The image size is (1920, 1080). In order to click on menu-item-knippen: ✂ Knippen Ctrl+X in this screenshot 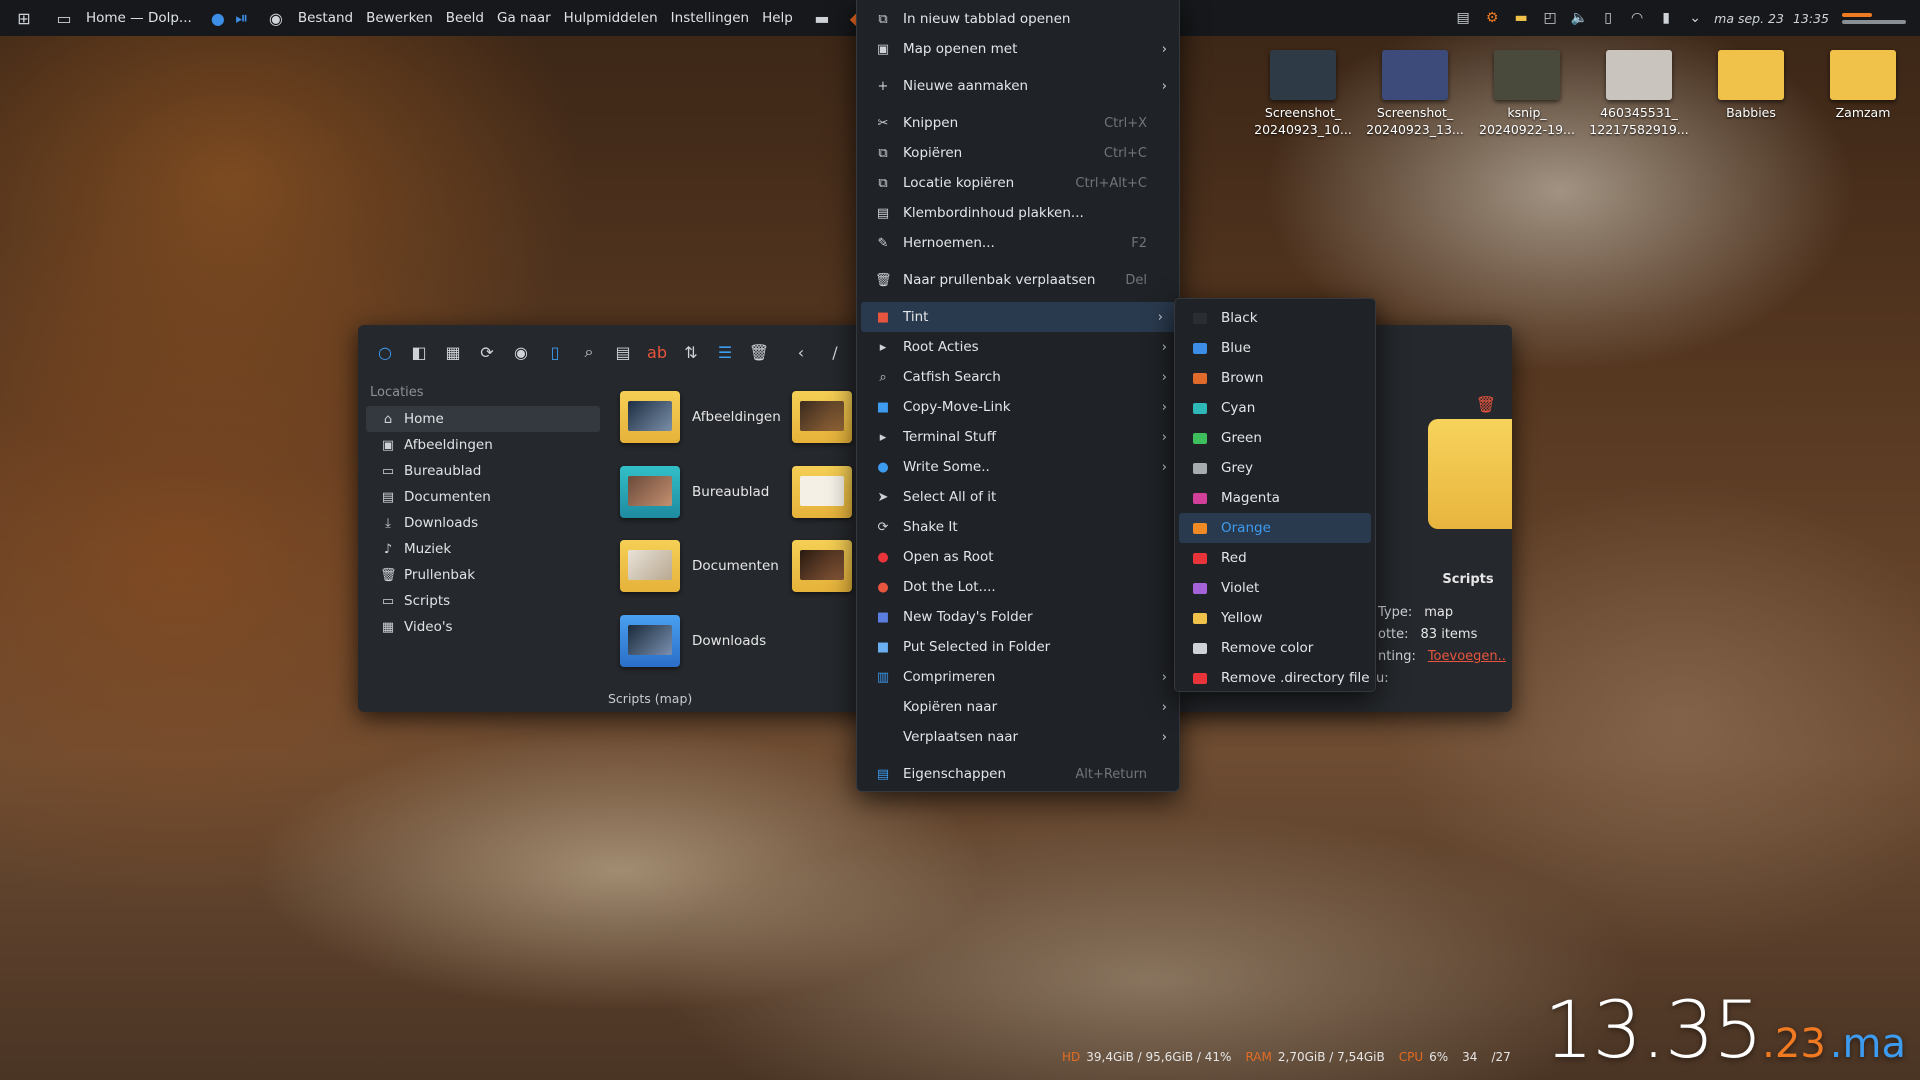, I will do `click(1018, 123)`.